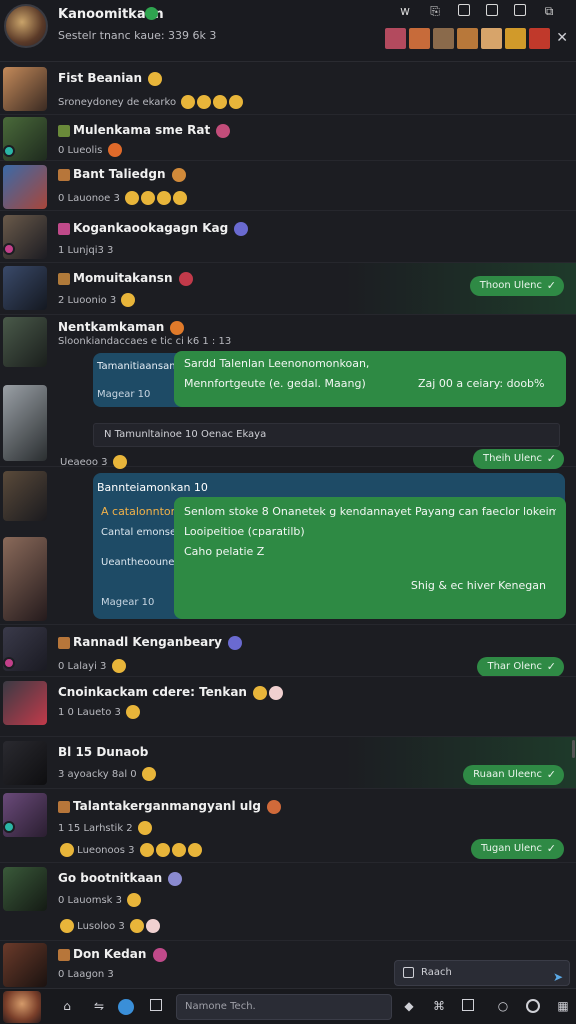  Describe the element at coordinates (288, 138) in the screenshot. I see `list-item: Mulenkama sme Rat 0 Lueolis` at that location.